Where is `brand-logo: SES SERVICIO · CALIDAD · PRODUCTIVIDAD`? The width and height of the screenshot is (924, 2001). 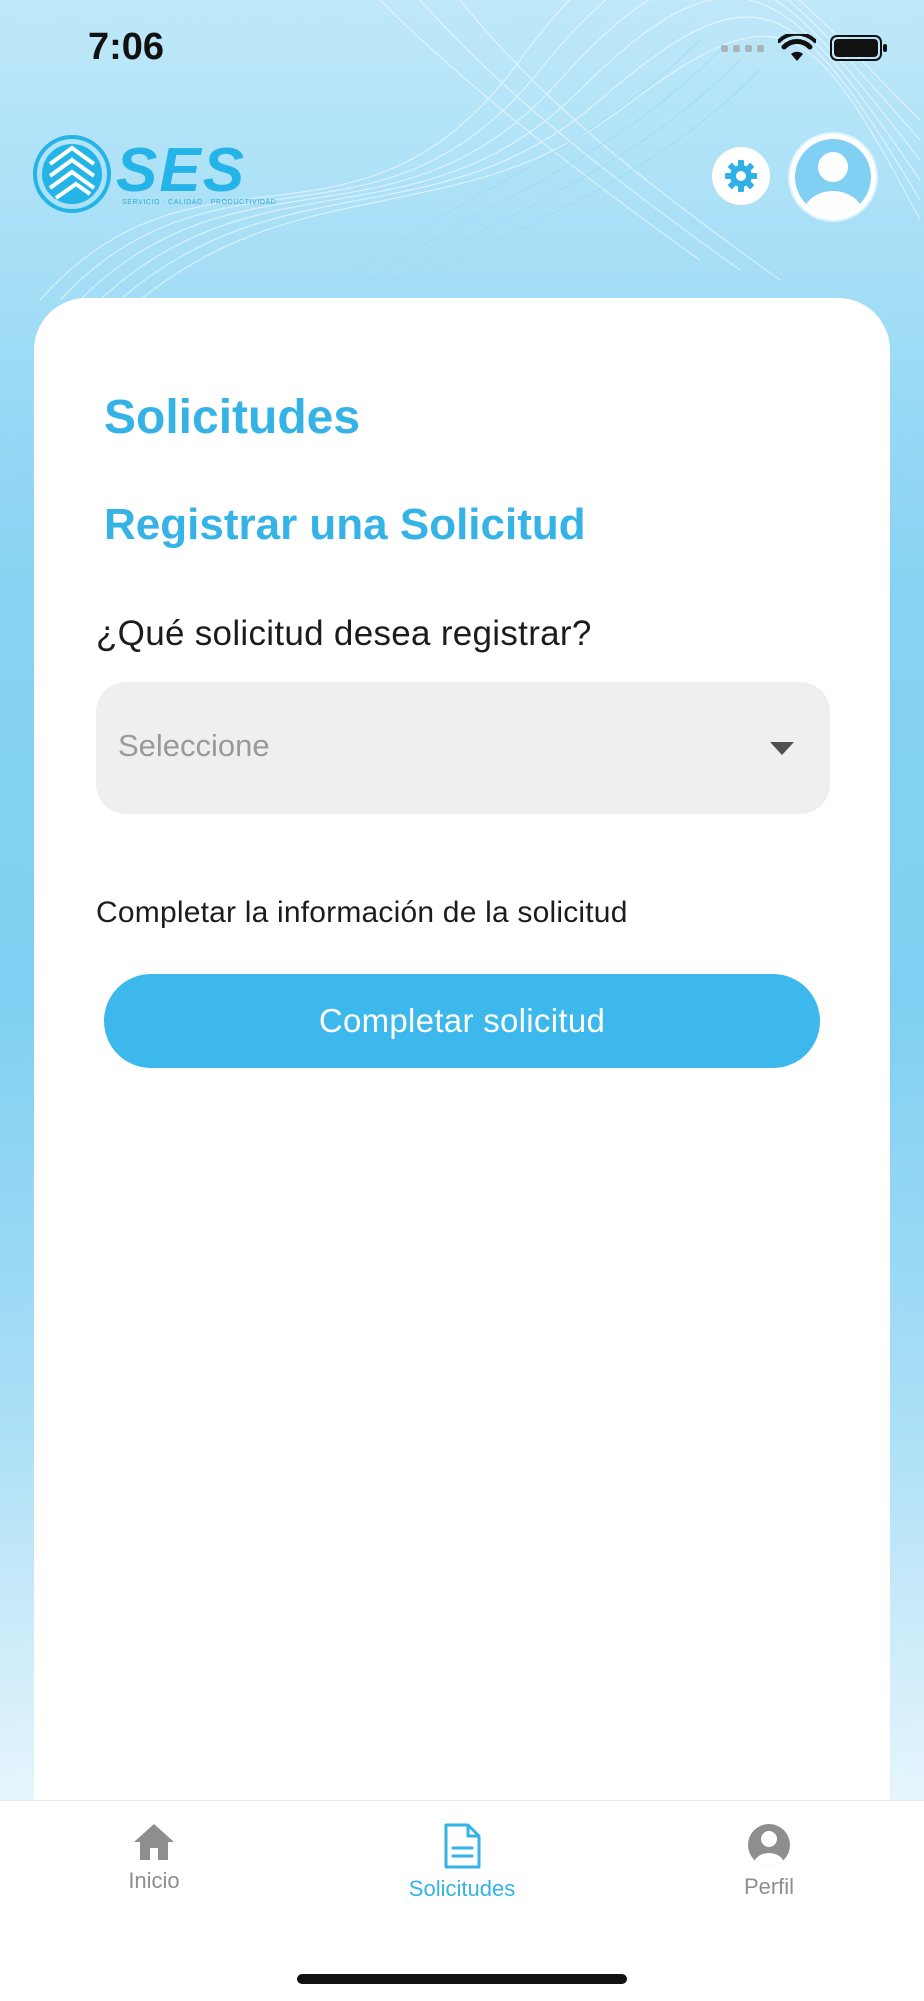
brand-logo: SES SERVICIO · CALIDAD · PRODUCTIVIDAD is located at coordinates (154, 174).